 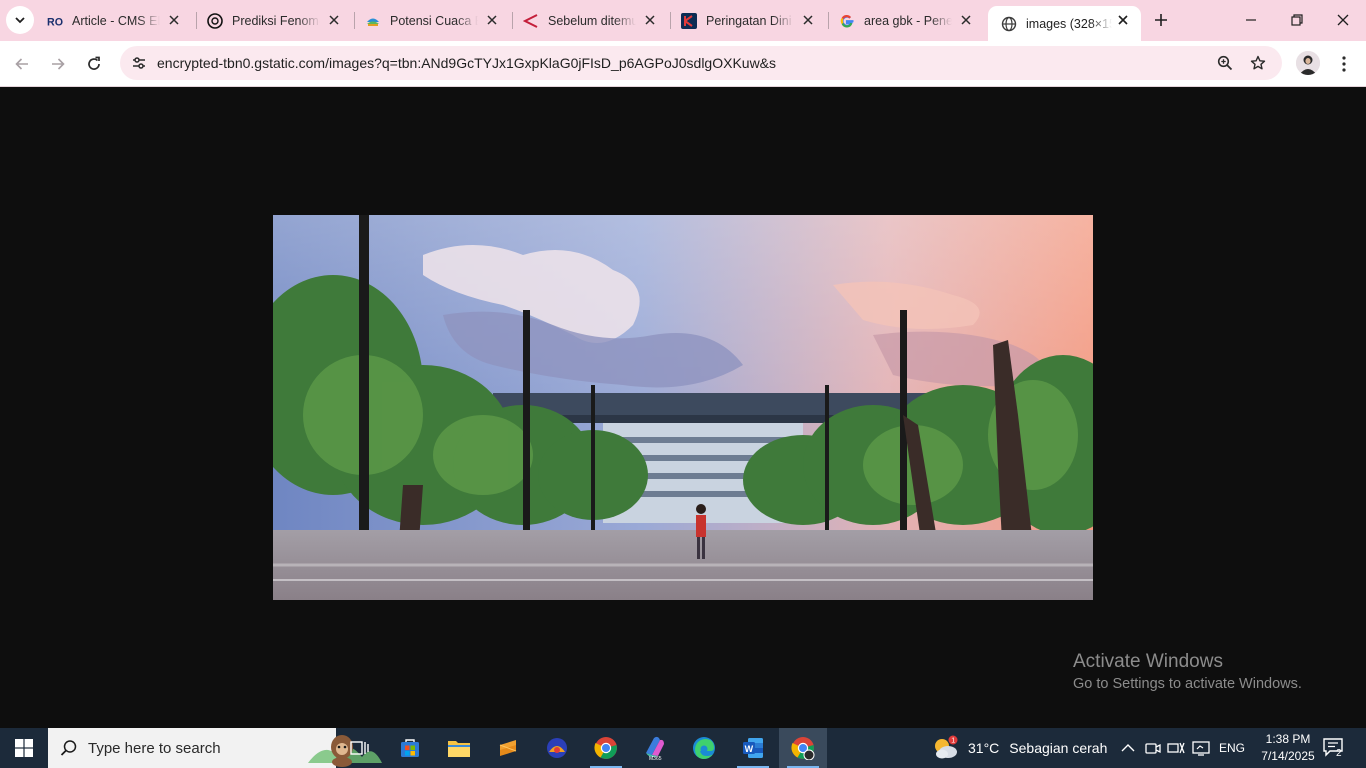 I want to click on tab-peringatan-dini: Peringatan Dini Cuaca, so click(x=747, y=20).